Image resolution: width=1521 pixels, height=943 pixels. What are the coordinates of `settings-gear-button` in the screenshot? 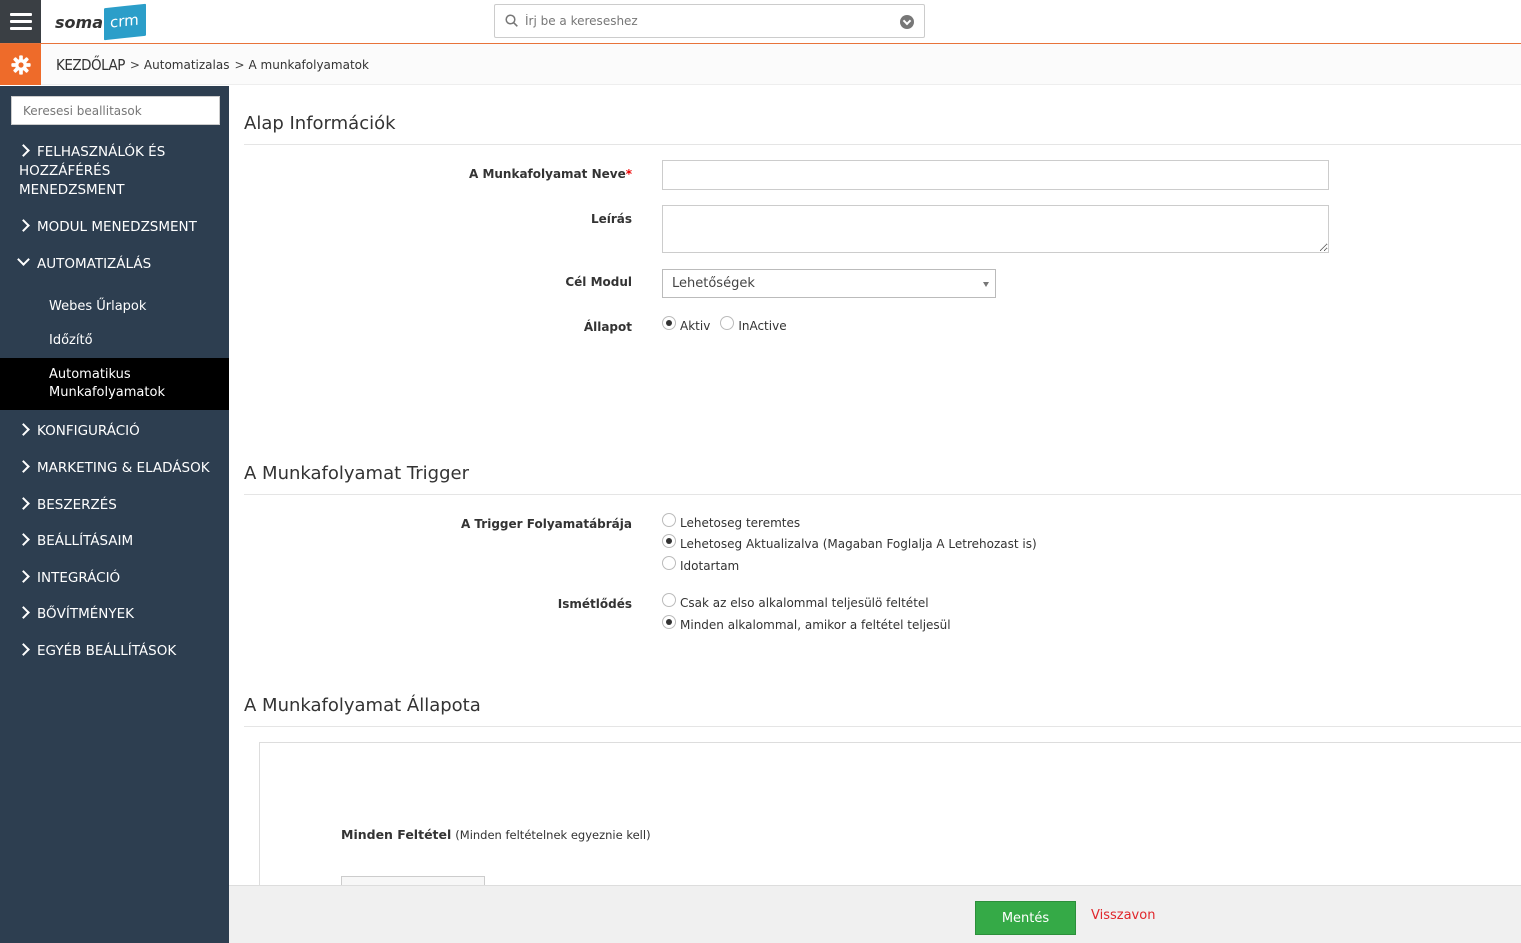 It's located at (20, 64).